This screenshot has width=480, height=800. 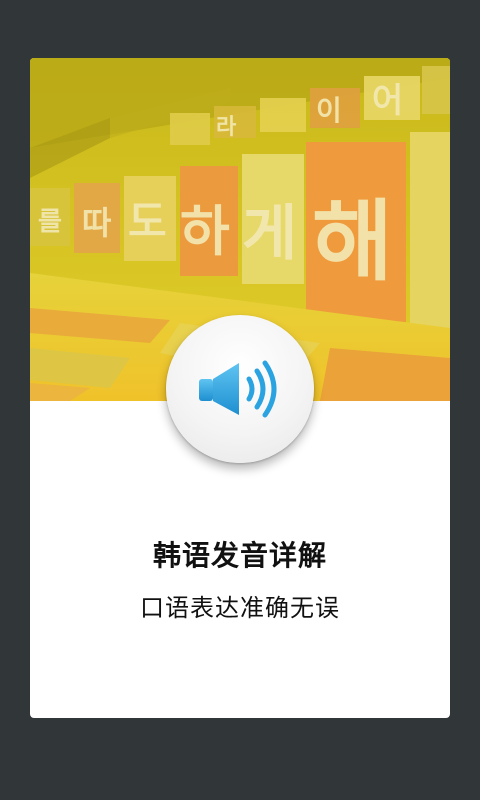 I want to click on tile-glyph: 도, so click(x=147, y=221).